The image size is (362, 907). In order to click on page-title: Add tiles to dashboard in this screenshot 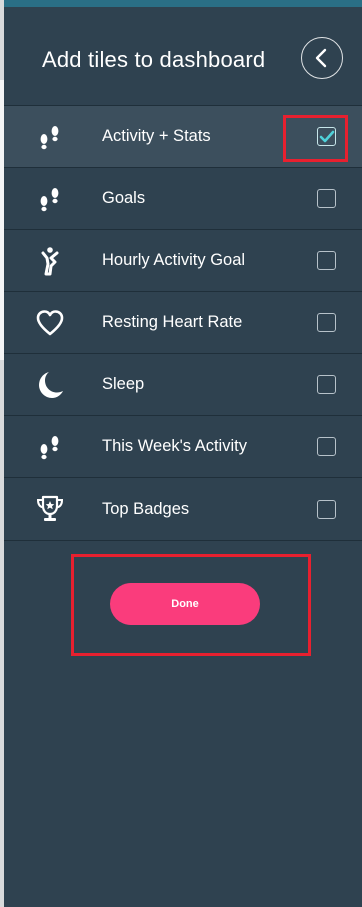, I will do `click(154, 59)`.